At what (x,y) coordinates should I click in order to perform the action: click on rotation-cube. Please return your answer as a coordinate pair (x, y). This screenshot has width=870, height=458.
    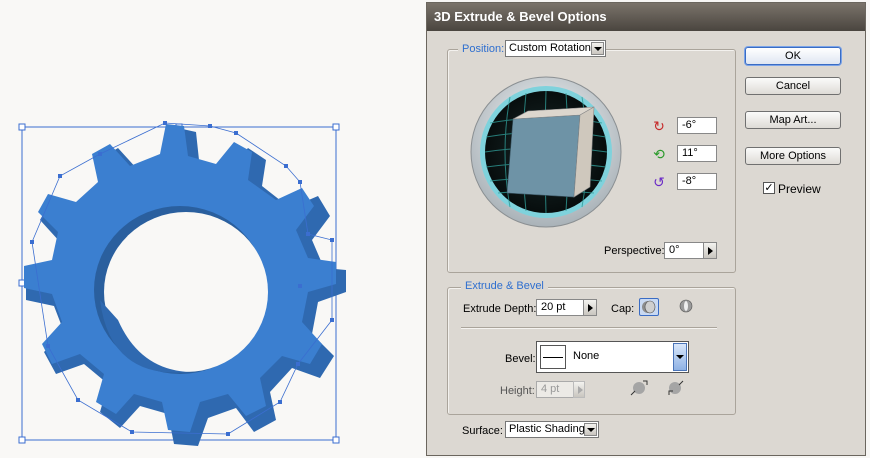
    Looking at the image, I should click on (550, 152).